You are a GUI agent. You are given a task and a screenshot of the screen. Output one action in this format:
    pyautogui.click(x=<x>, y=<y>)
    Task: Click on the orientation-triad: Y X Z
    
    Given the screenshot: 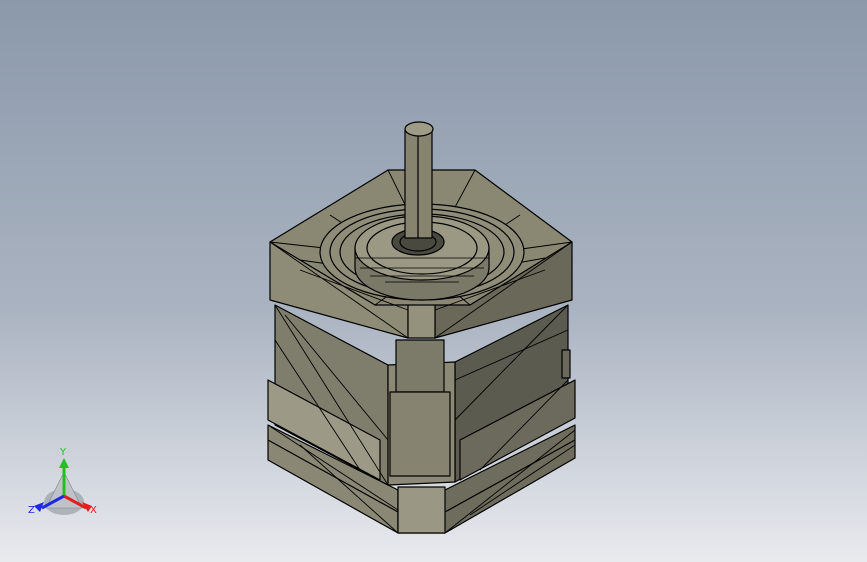 What is the action you would take?
    pyautogui.click(x=63, y=485)
    